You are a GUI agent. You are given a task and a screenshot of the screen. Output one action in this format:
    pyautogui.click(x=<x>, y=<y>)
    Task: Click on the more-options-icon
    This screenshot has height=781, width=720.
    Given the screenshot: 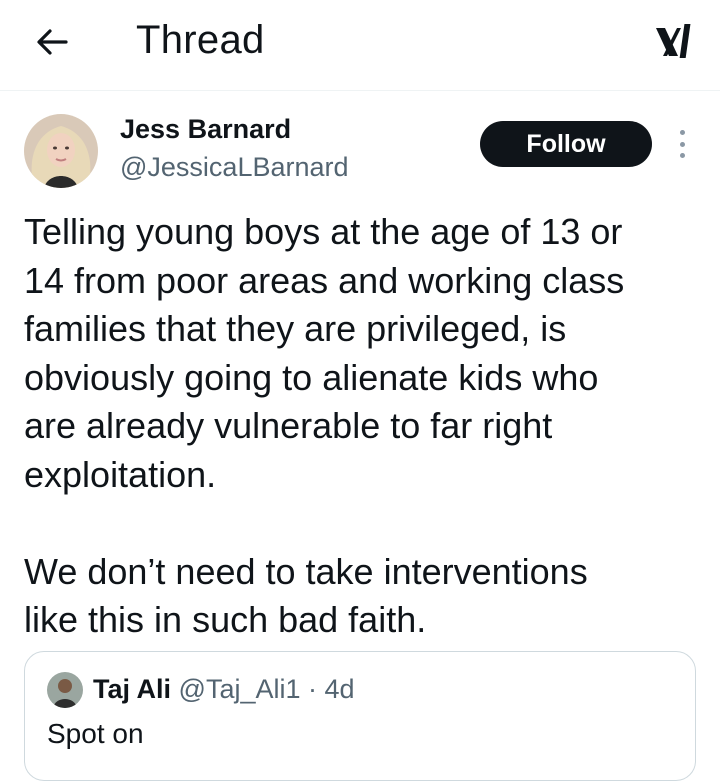 What is the action you would take?
    pyautogui.click(x=682, y=144)
    